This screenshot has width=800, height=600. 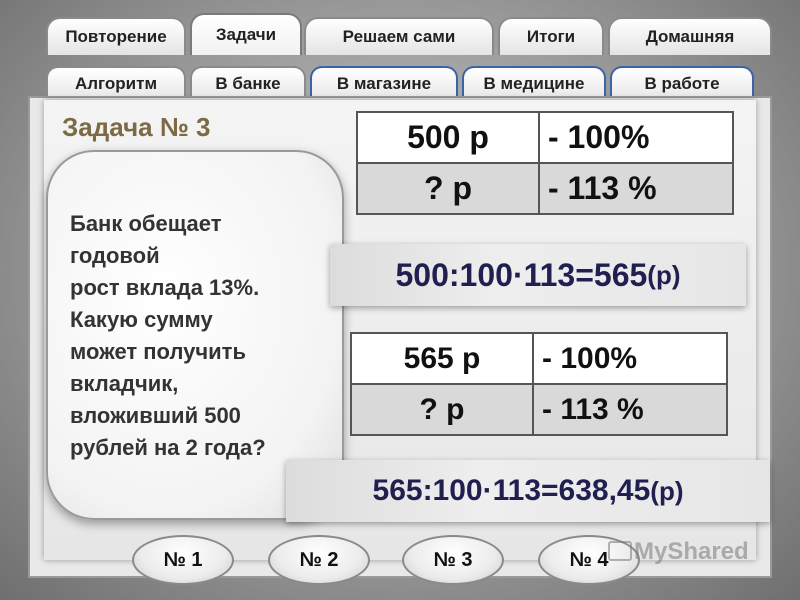 What do you see at coordinates (620, 551) in the screenshot?
I see `presentation-icon` at bounding box center [620, 551].